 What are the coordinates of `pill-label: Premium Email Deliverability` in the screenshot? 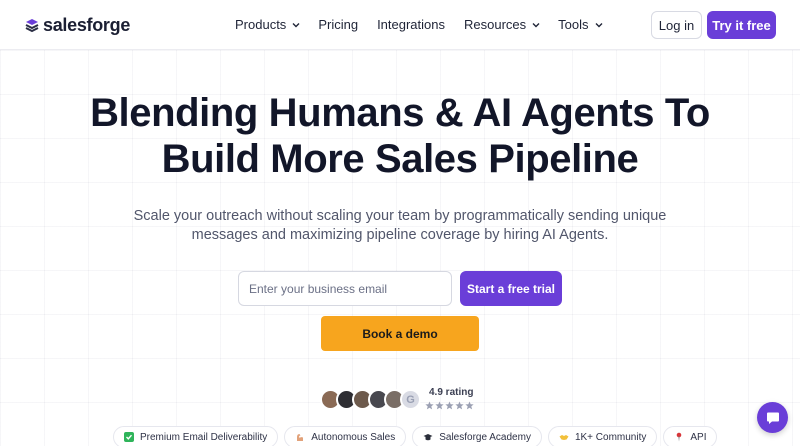 It's located at (204, 437).